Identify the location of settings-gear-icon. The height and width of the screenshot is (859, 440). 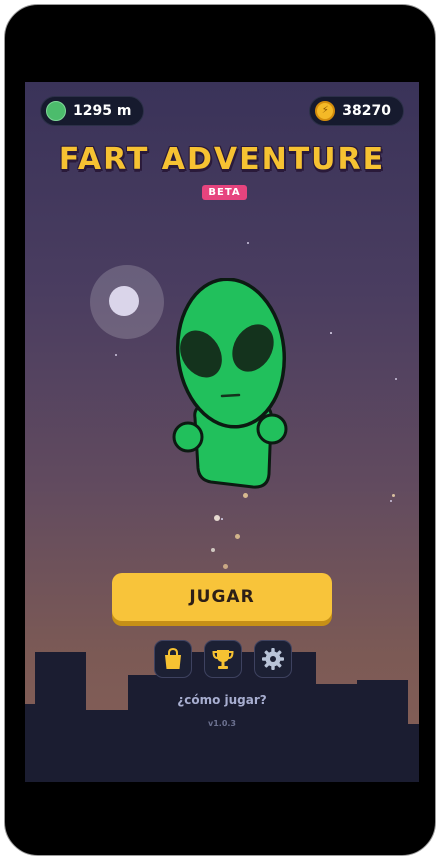
(273, 659).